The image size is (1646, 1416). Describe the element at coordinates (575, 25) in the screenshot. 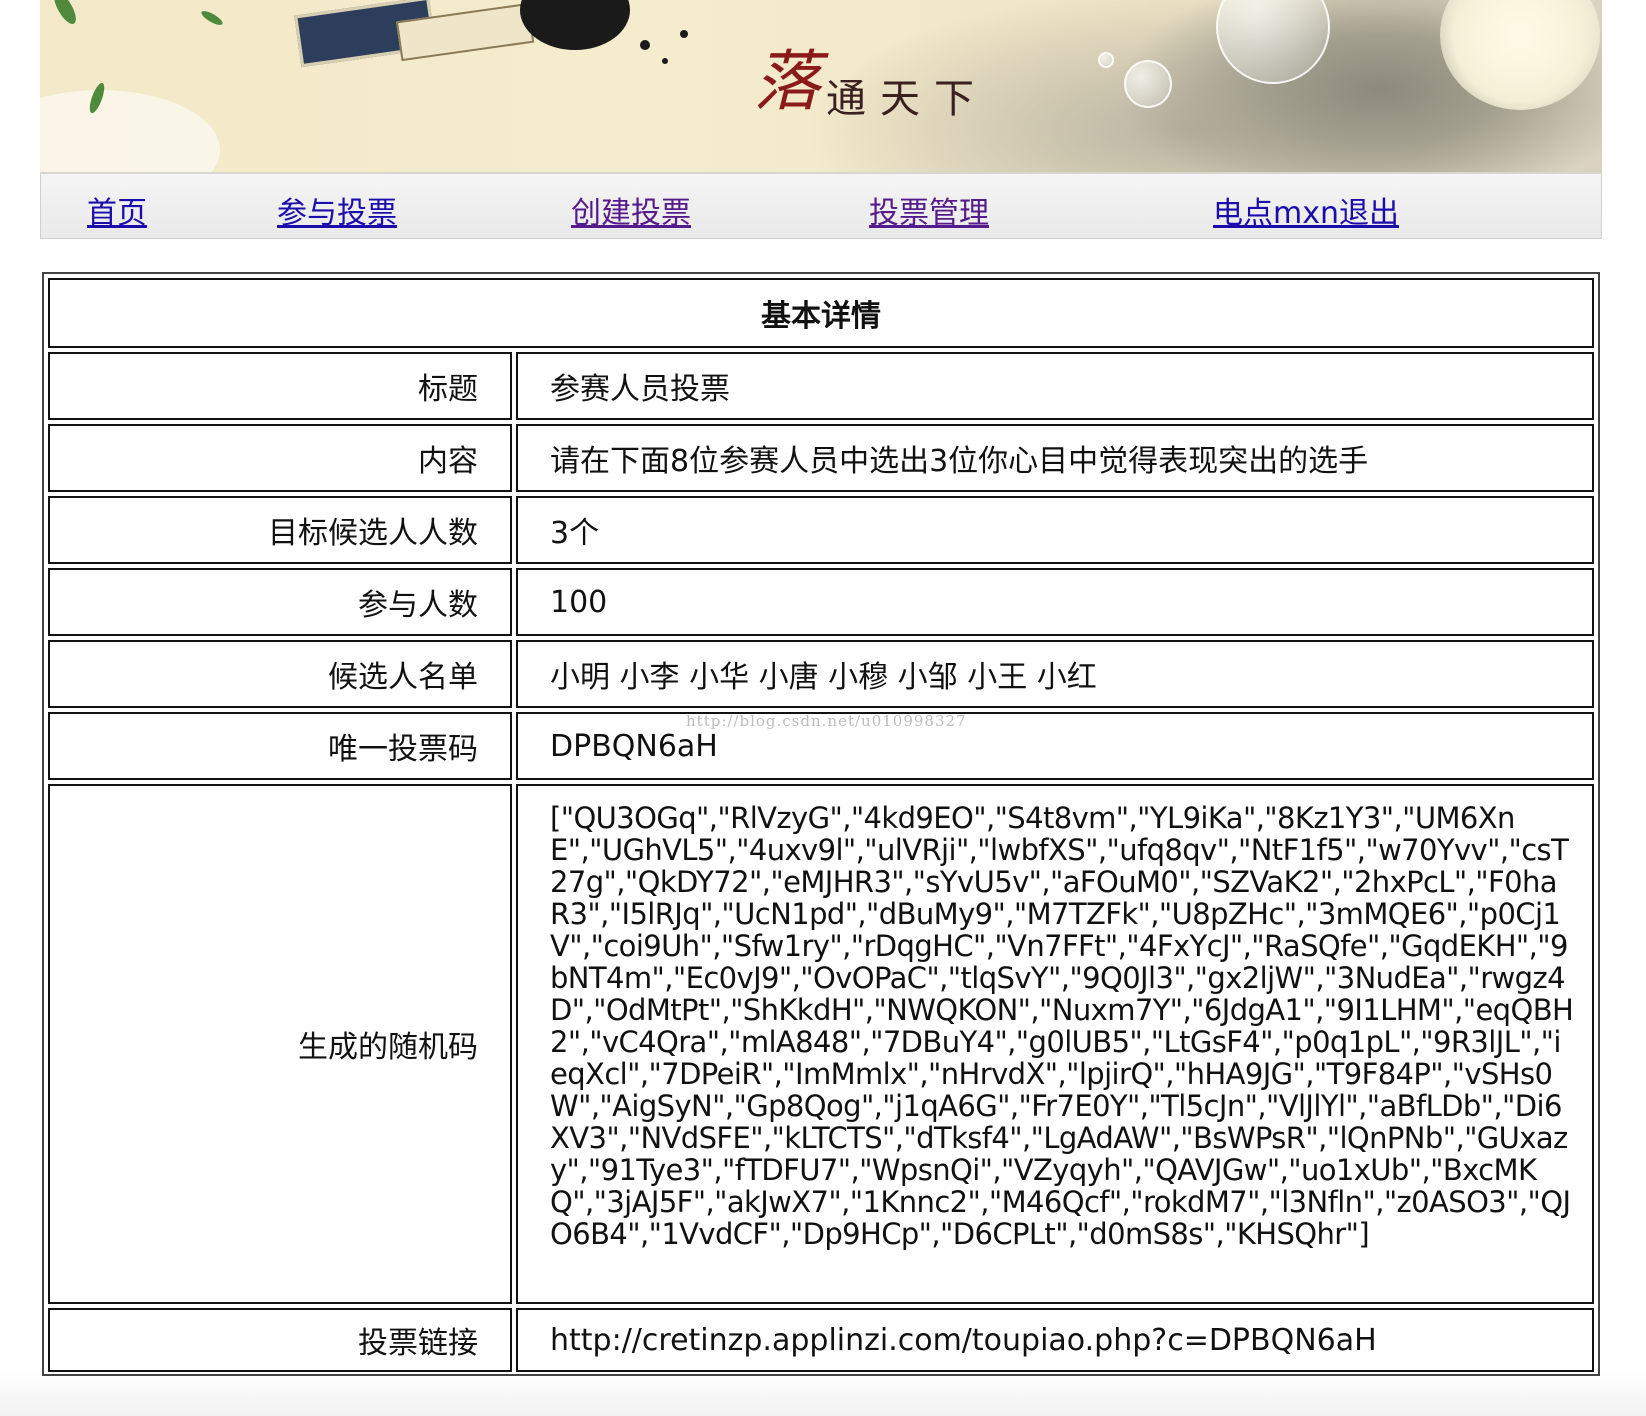

I see `ink-splash` at that location.